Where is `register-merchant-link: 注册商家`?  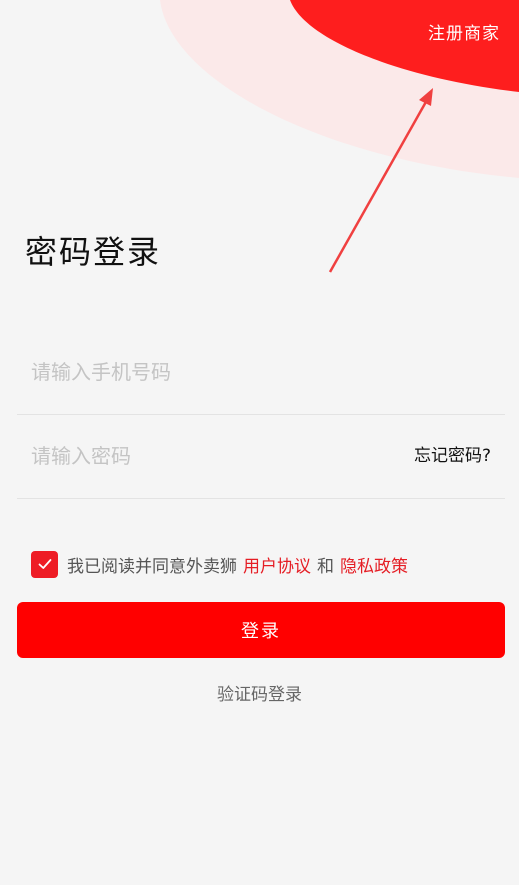
register-merchant-link: 注册商家 is located at coordinates (464, 34).